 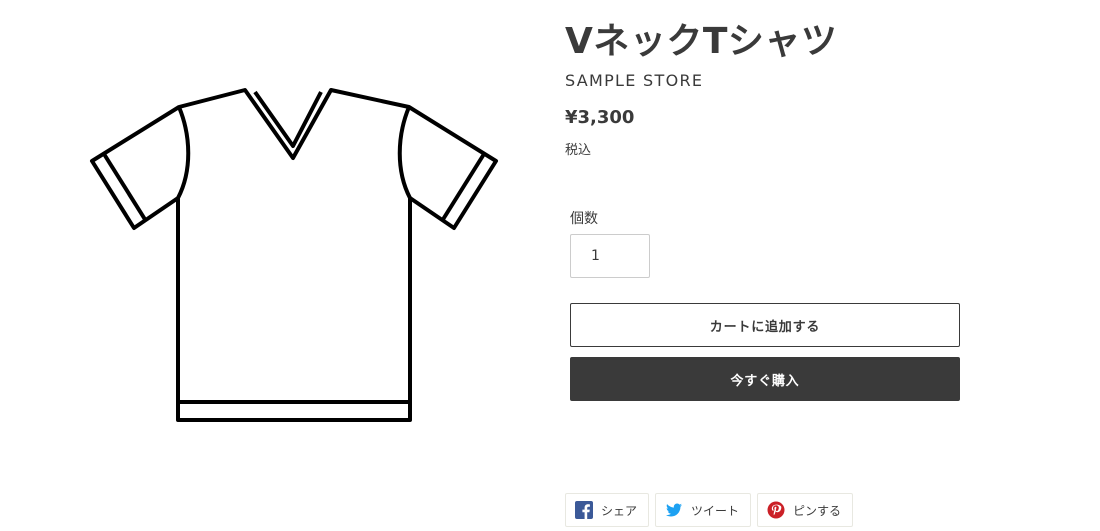 I want to click on add-to-cart-label: カートに追加する, so click(x=765, y=327).